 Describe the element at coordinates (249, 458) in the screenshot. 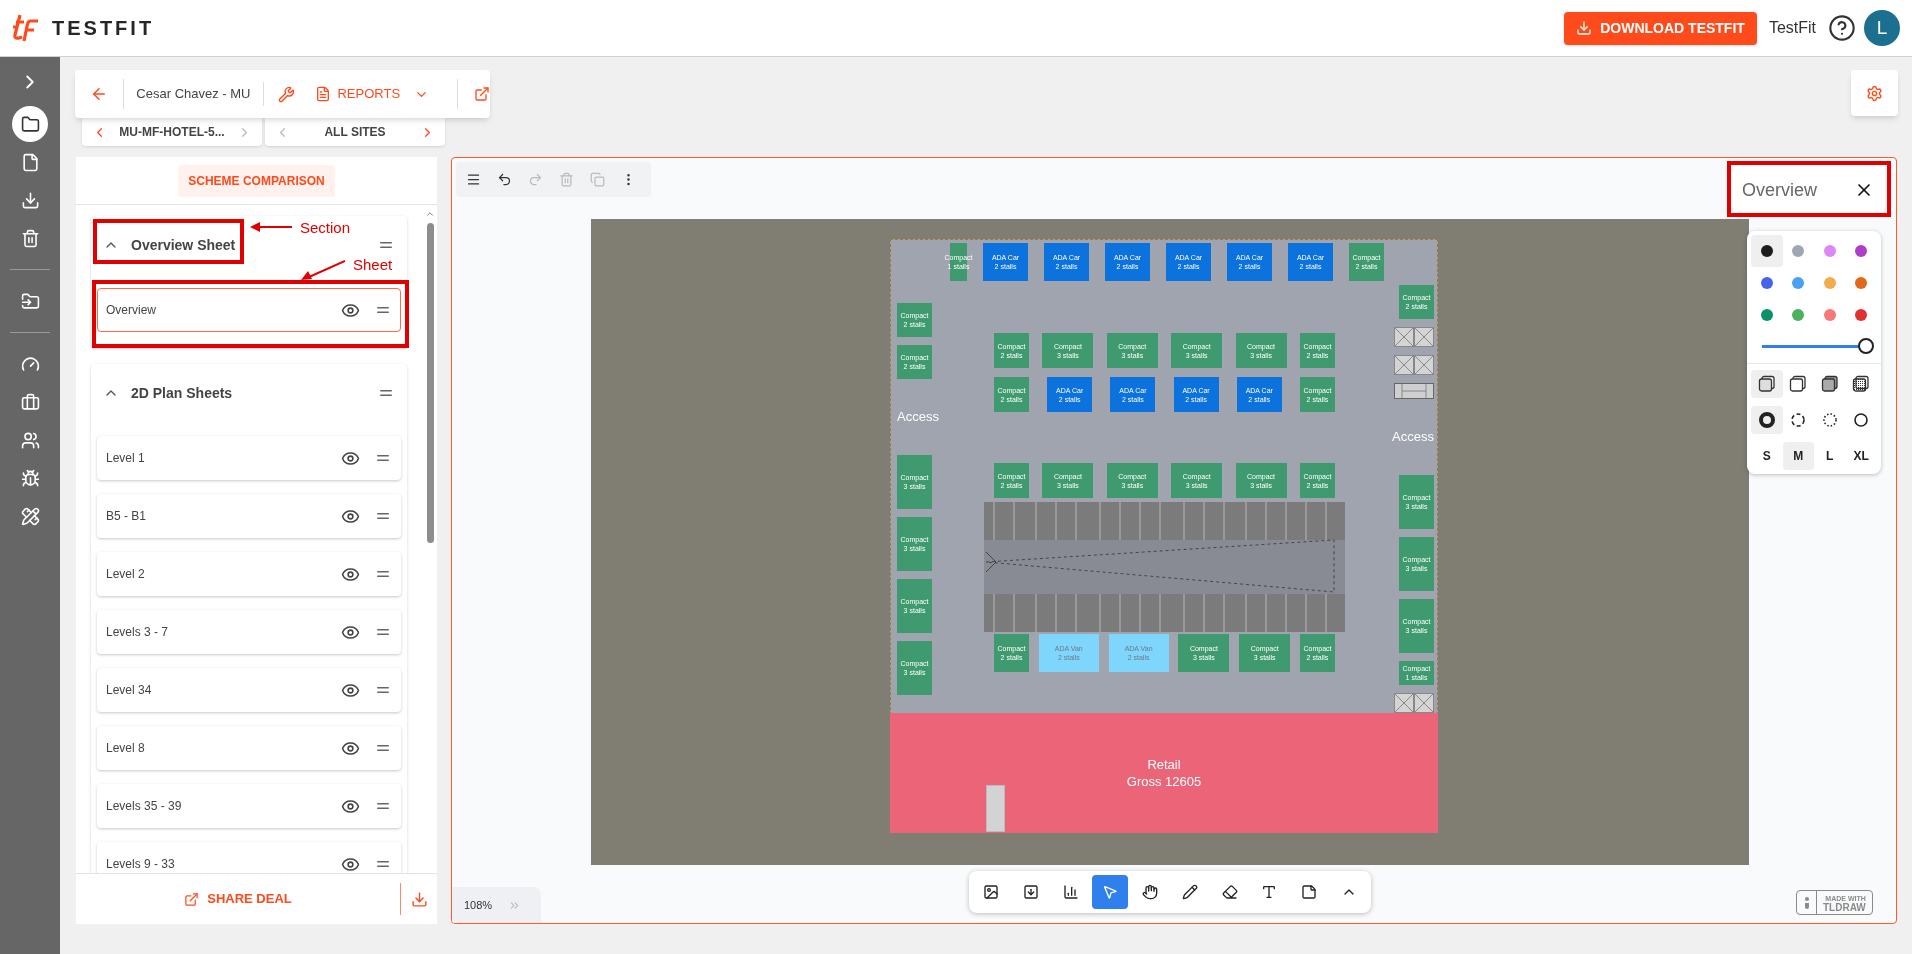

I see `sheet-item: Level 1` at that location.